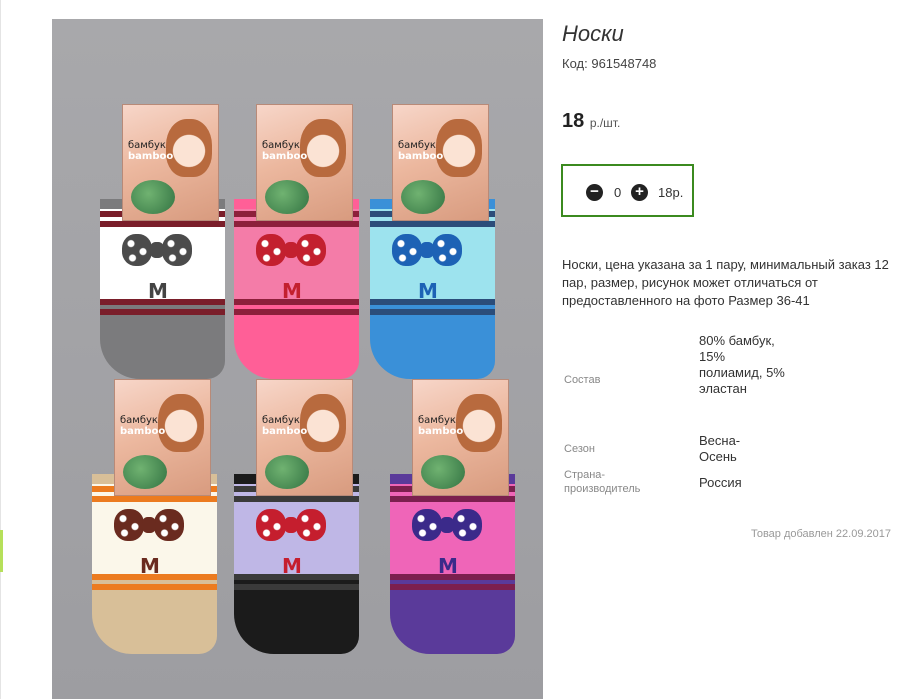  What do you see at coordinates (720, 448) in the screenshot?
I see `property-value: Весна-Осень` at bounding box center [720, 448].